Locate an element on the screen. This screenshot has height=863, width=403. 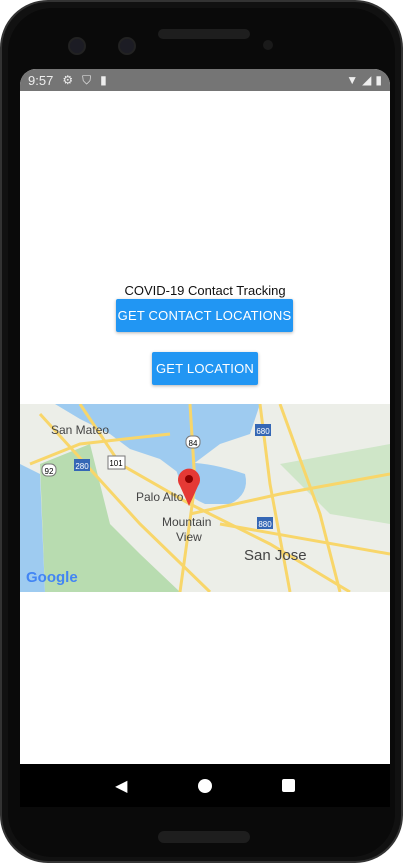
shield-84: 84 is located at coordinates (193, 443).